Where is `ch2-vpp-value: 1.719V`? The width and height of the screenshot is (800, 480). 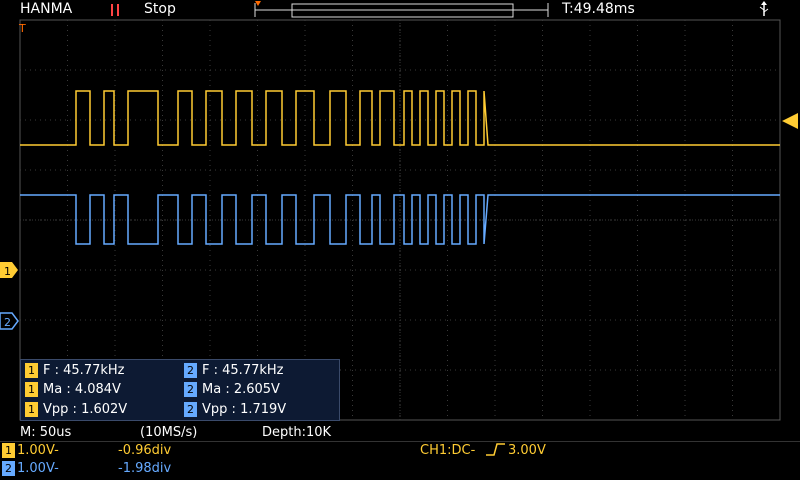
ch2-vpp-value: 1.719V is located at coordinates (263, 409).